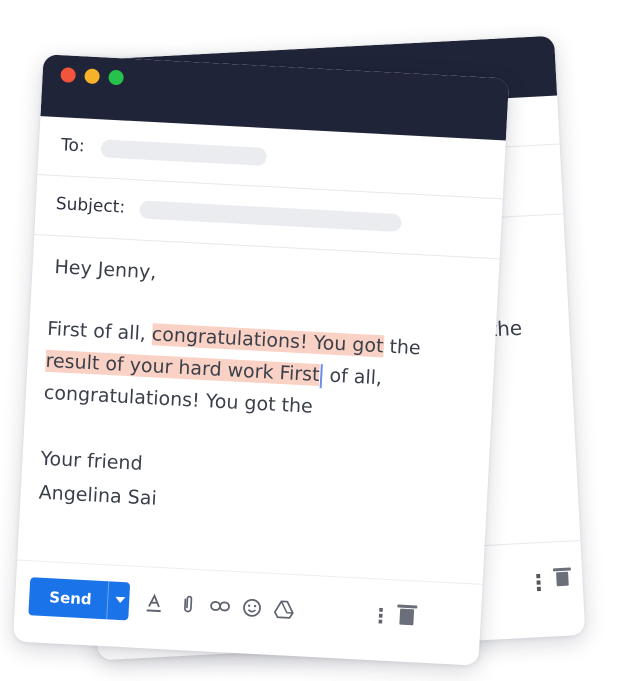 This screenshot has width=626, height=681. Describe the element at coordinates (90, 206) in the screenshot. I see `subject-label: Subject:` at that location.